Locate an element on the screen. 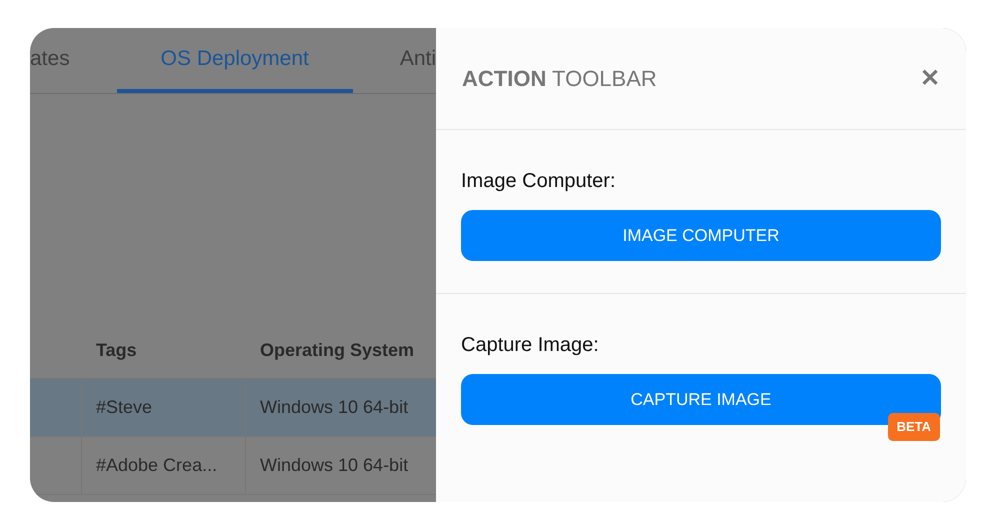 The width and height of the screenshot is (997, 531). table-cell: #Steve is located at coordinates (164, 407).